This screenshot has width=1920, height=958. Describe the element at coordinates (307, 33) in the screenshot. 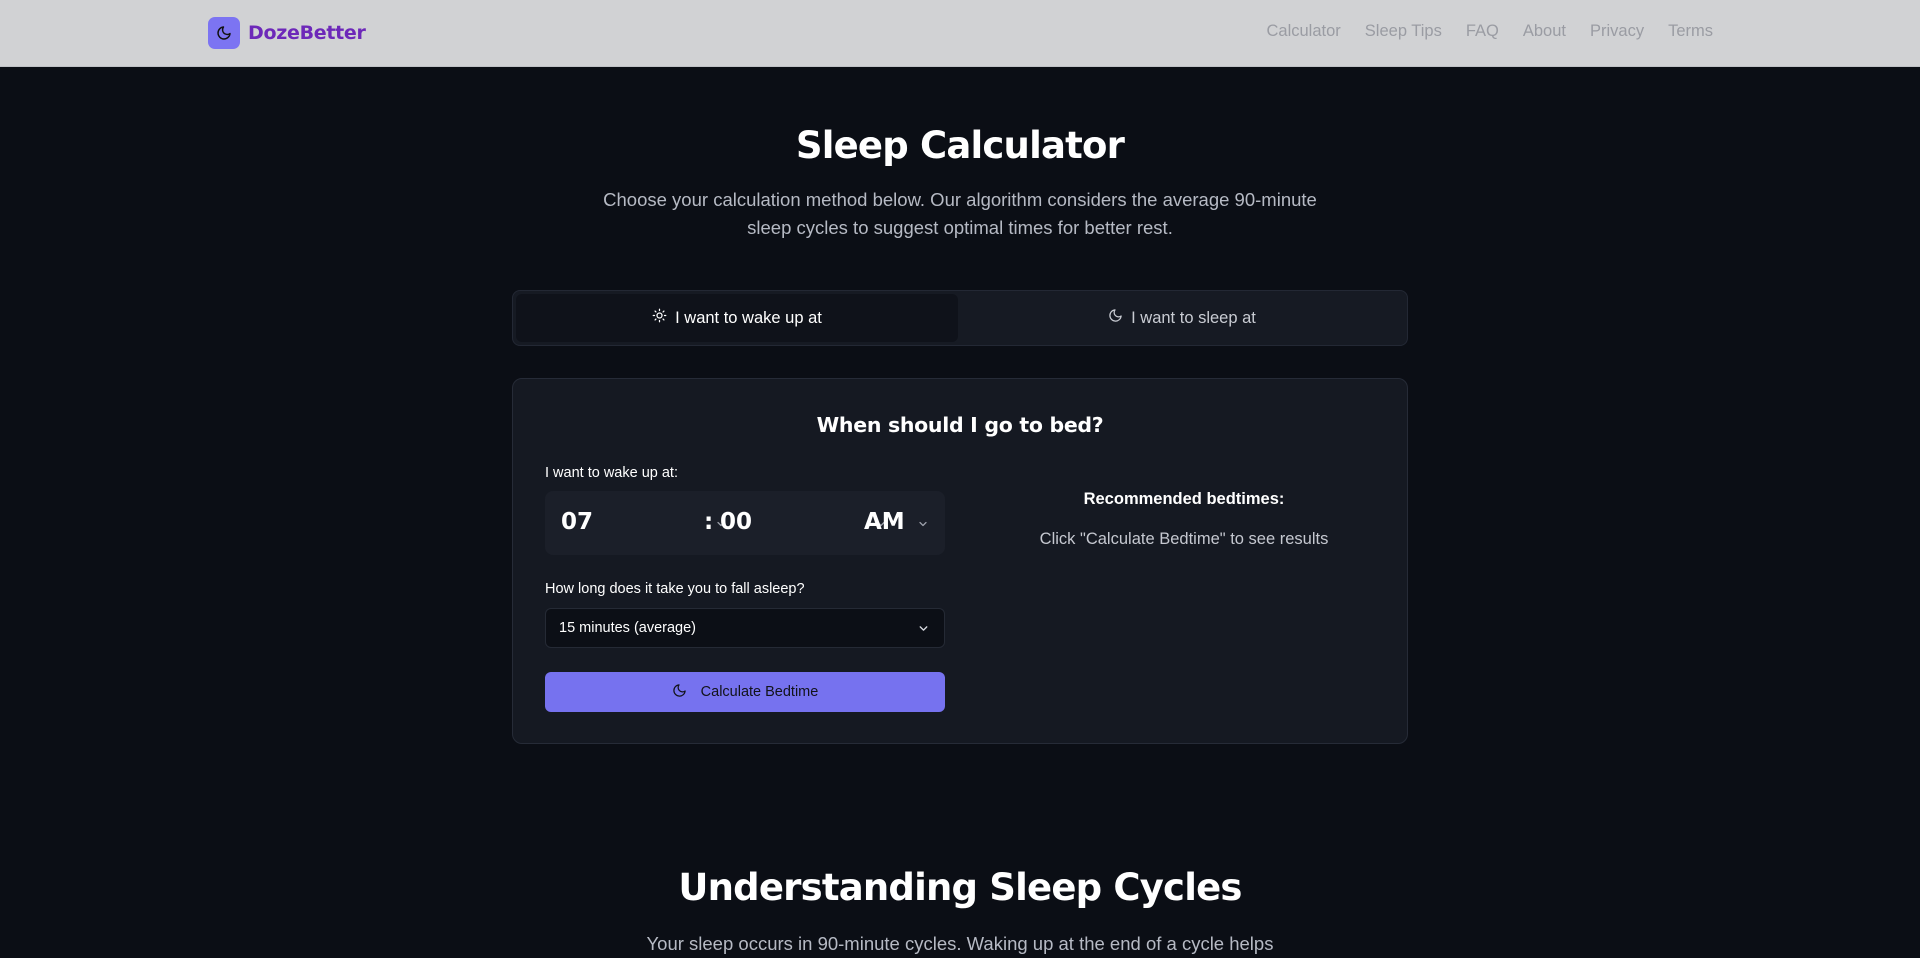

I see `brand-name: DozeBetter` at that location.